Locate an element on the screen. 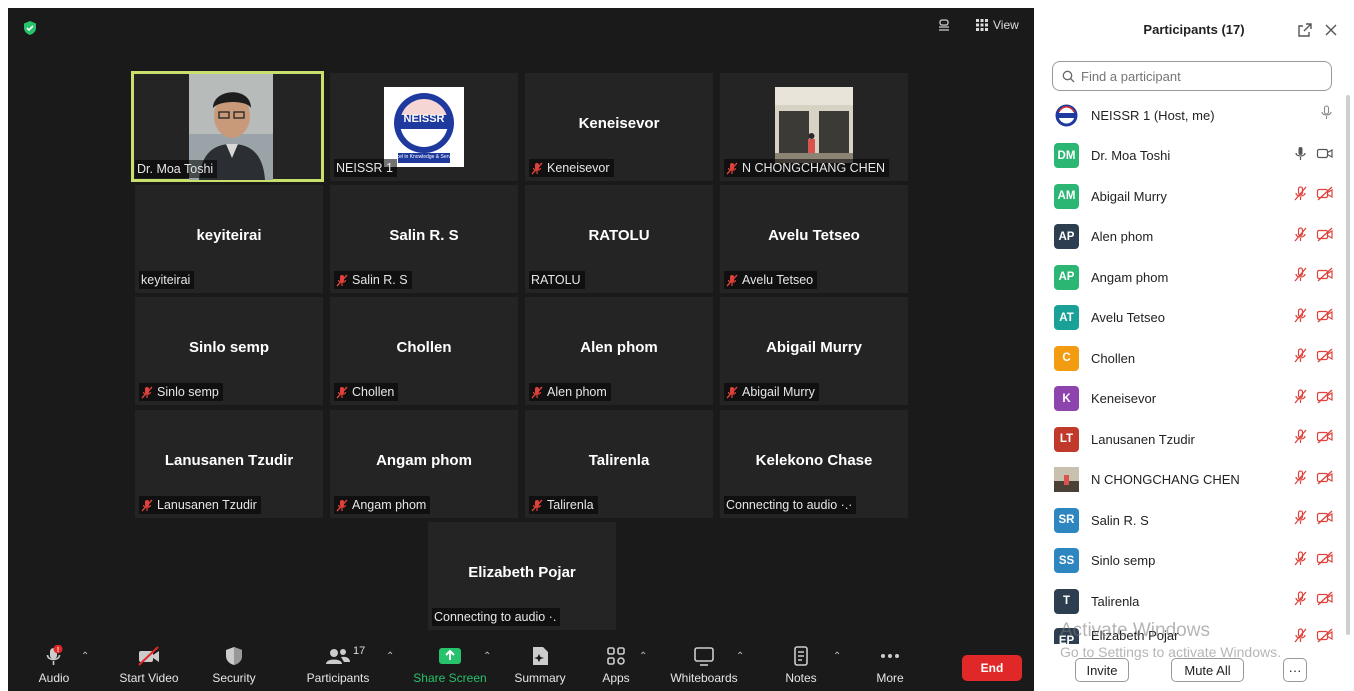  participant-row: AP Alen phom is located at coordinates (1194, 237).